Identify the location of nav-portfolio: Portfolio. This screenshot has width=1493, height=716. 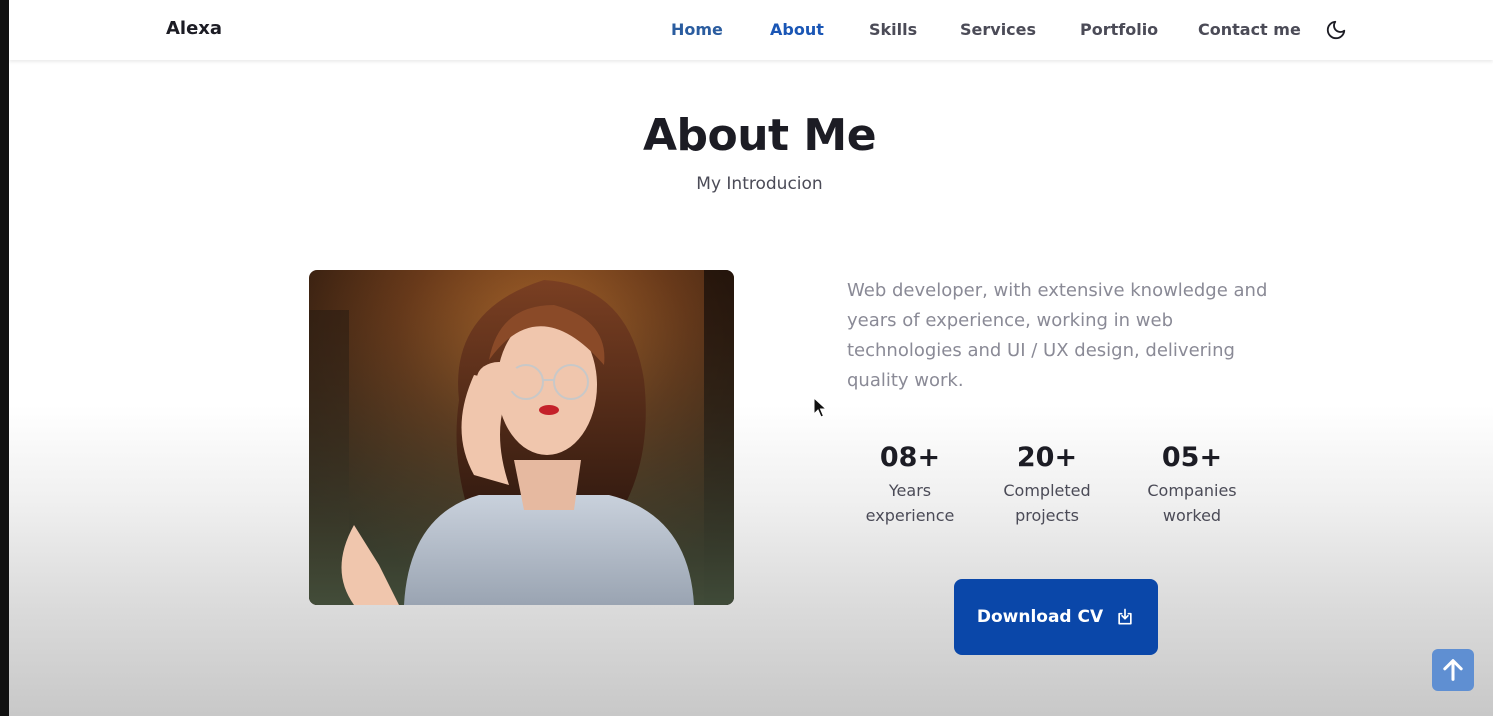
(1119, 29).